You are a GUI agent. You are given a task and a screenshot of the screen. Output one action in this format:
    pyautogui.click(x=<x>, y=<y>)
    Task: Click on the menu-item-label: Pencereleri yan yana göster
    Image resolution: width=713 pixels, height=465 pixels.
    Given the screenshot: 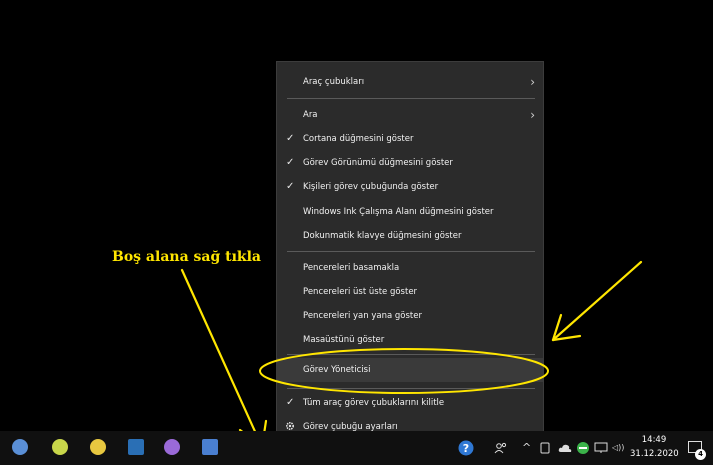 What is the action you would take?
    pyautogui.click(x=362, y=316)
    